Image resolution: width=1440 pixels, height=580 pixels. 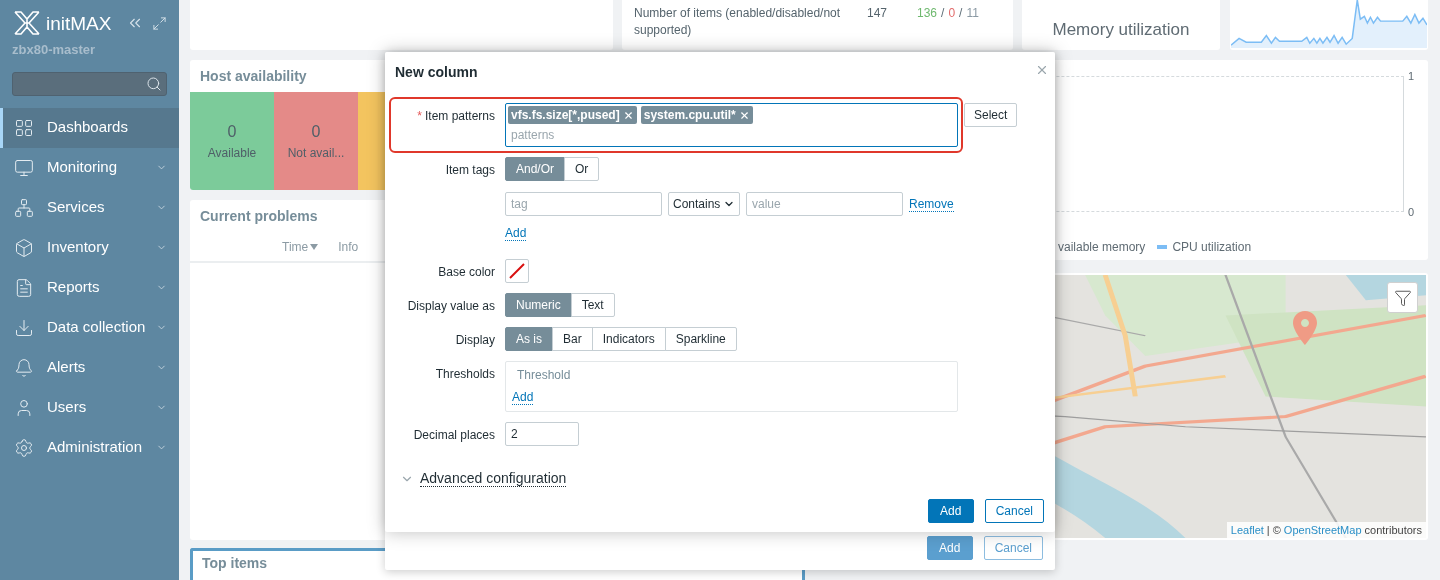 What do you see at coordinates (89, 167) in the screenshot?
I see `menu-item: Monitoring` at bounding box center [89, 167].